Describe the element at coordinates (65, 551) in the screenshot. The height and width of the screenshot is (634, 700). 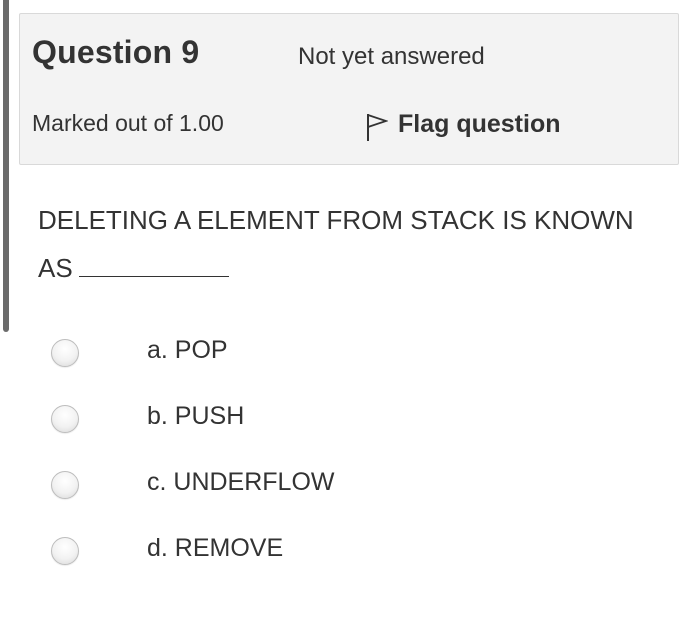
I see `radio-d` at that location.